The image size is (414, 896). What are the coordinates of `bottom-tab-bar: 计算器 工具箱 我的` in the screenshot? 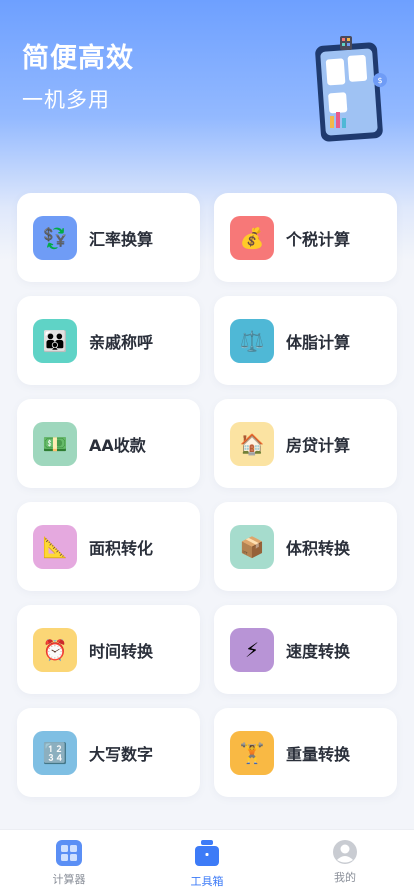 It's located at (207, 862).